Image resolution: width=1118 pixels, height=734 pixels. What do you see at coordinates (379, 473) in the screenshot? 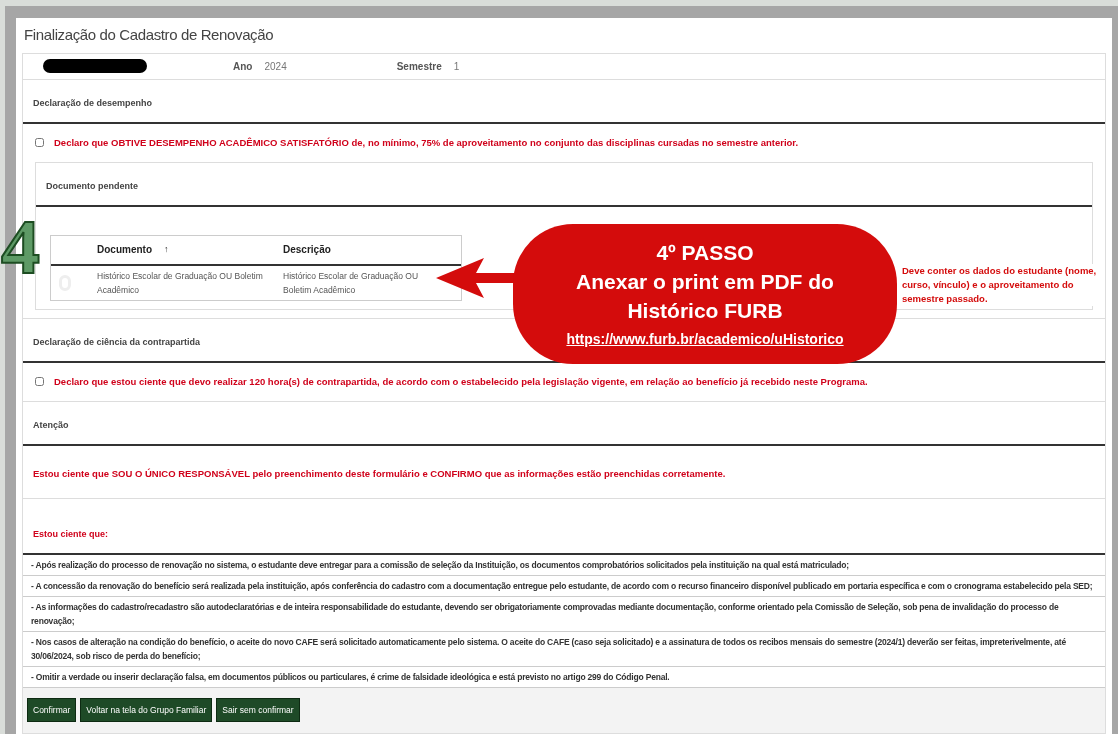
I see `attention-text: Estou ciente que SOU O ÚNICO RESPONSÁVEL pelo preenchimento deste formulário e CONFIRMO que as informações estão preenchidas corretamente.` at bounding box center [379, 473].